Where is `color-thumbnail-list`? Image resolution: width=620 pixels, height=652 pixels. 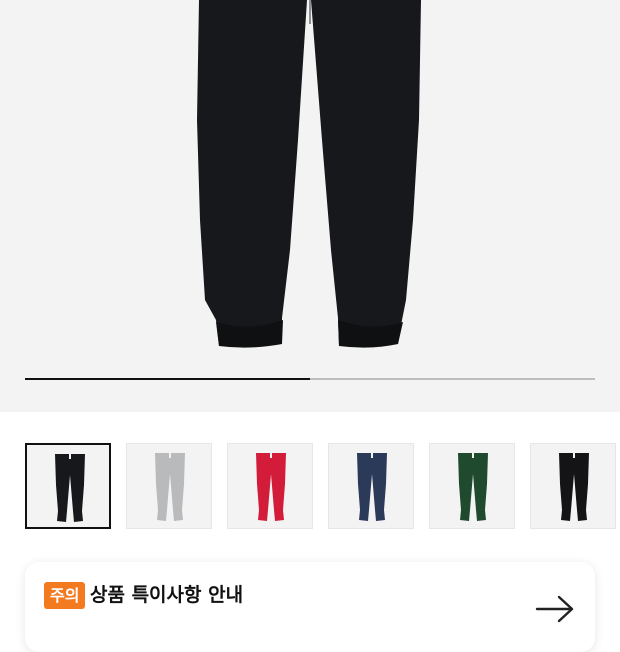 color-thumbnail-list is located at coordinates (322, 488).